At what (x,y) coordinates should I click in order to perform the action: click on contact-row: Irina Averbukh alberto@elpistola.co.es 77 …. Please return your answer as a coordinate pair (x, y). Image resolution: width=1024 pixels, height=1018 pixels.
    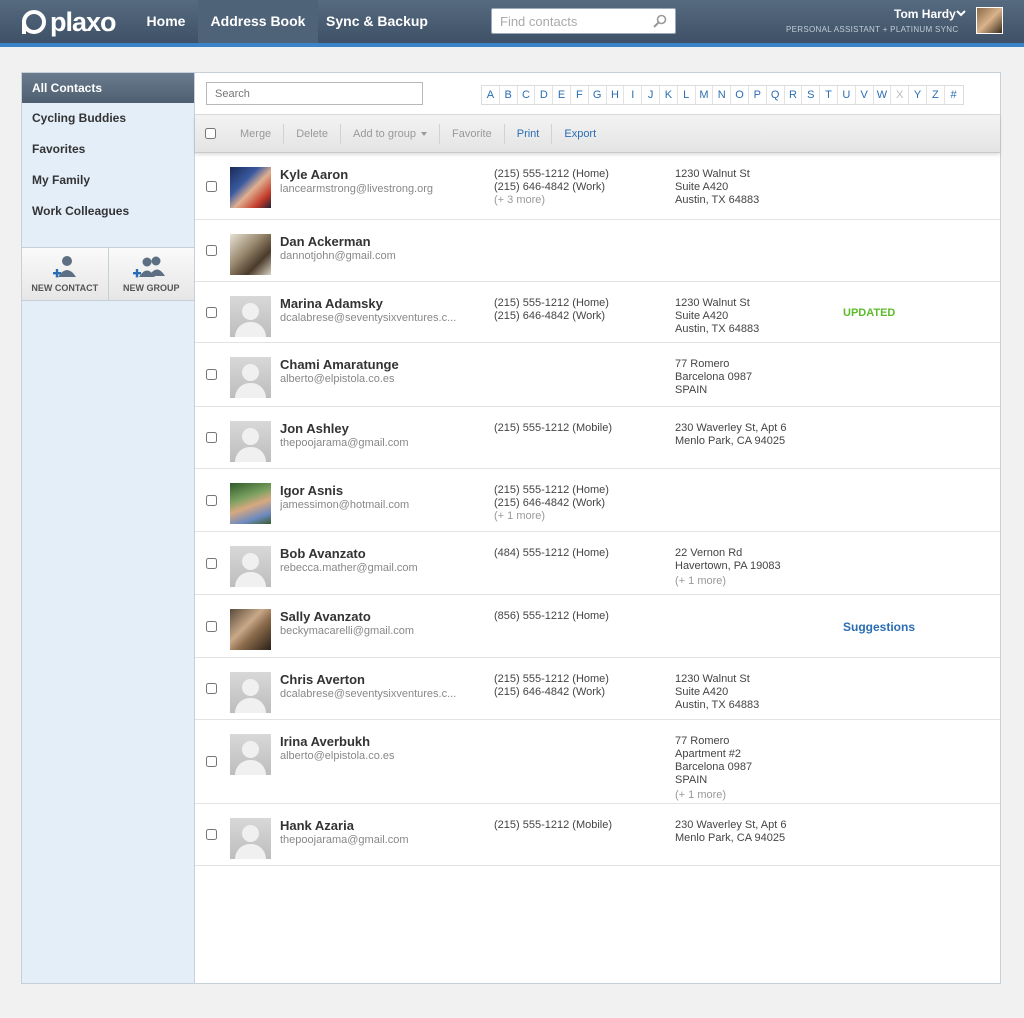
    Looking at the image, I should click on (597, 762).